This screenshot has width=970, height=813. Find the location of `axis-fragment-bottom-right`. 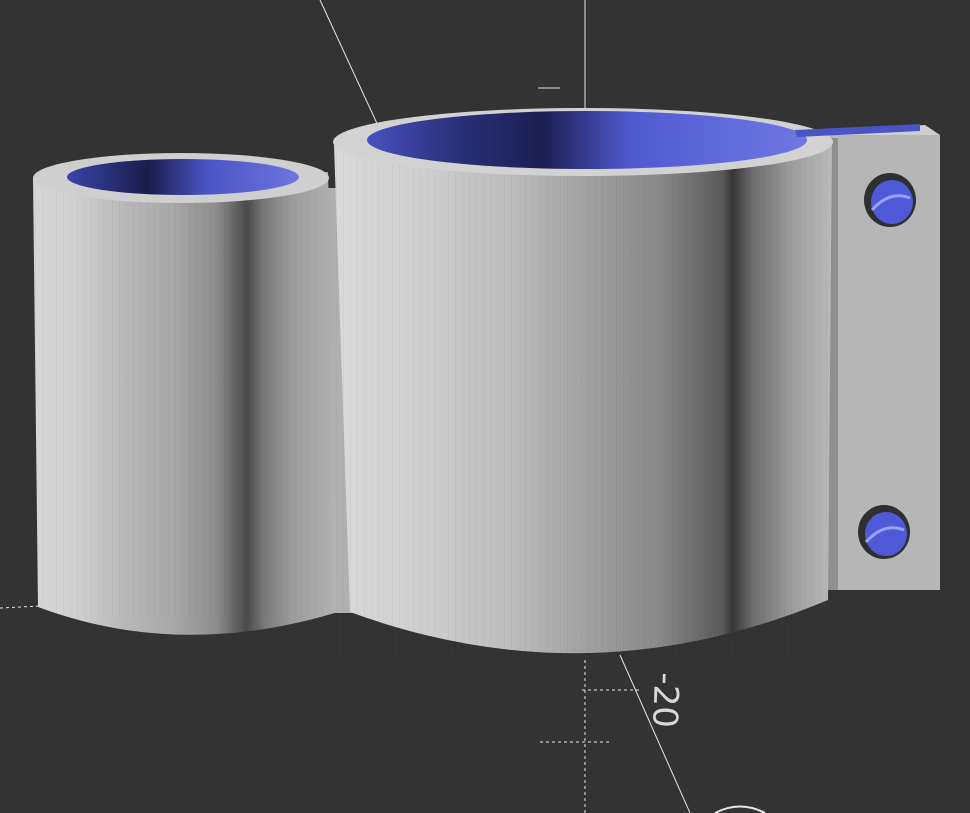

axis-fragment-bottom-right is located at coordinates (740, 809).